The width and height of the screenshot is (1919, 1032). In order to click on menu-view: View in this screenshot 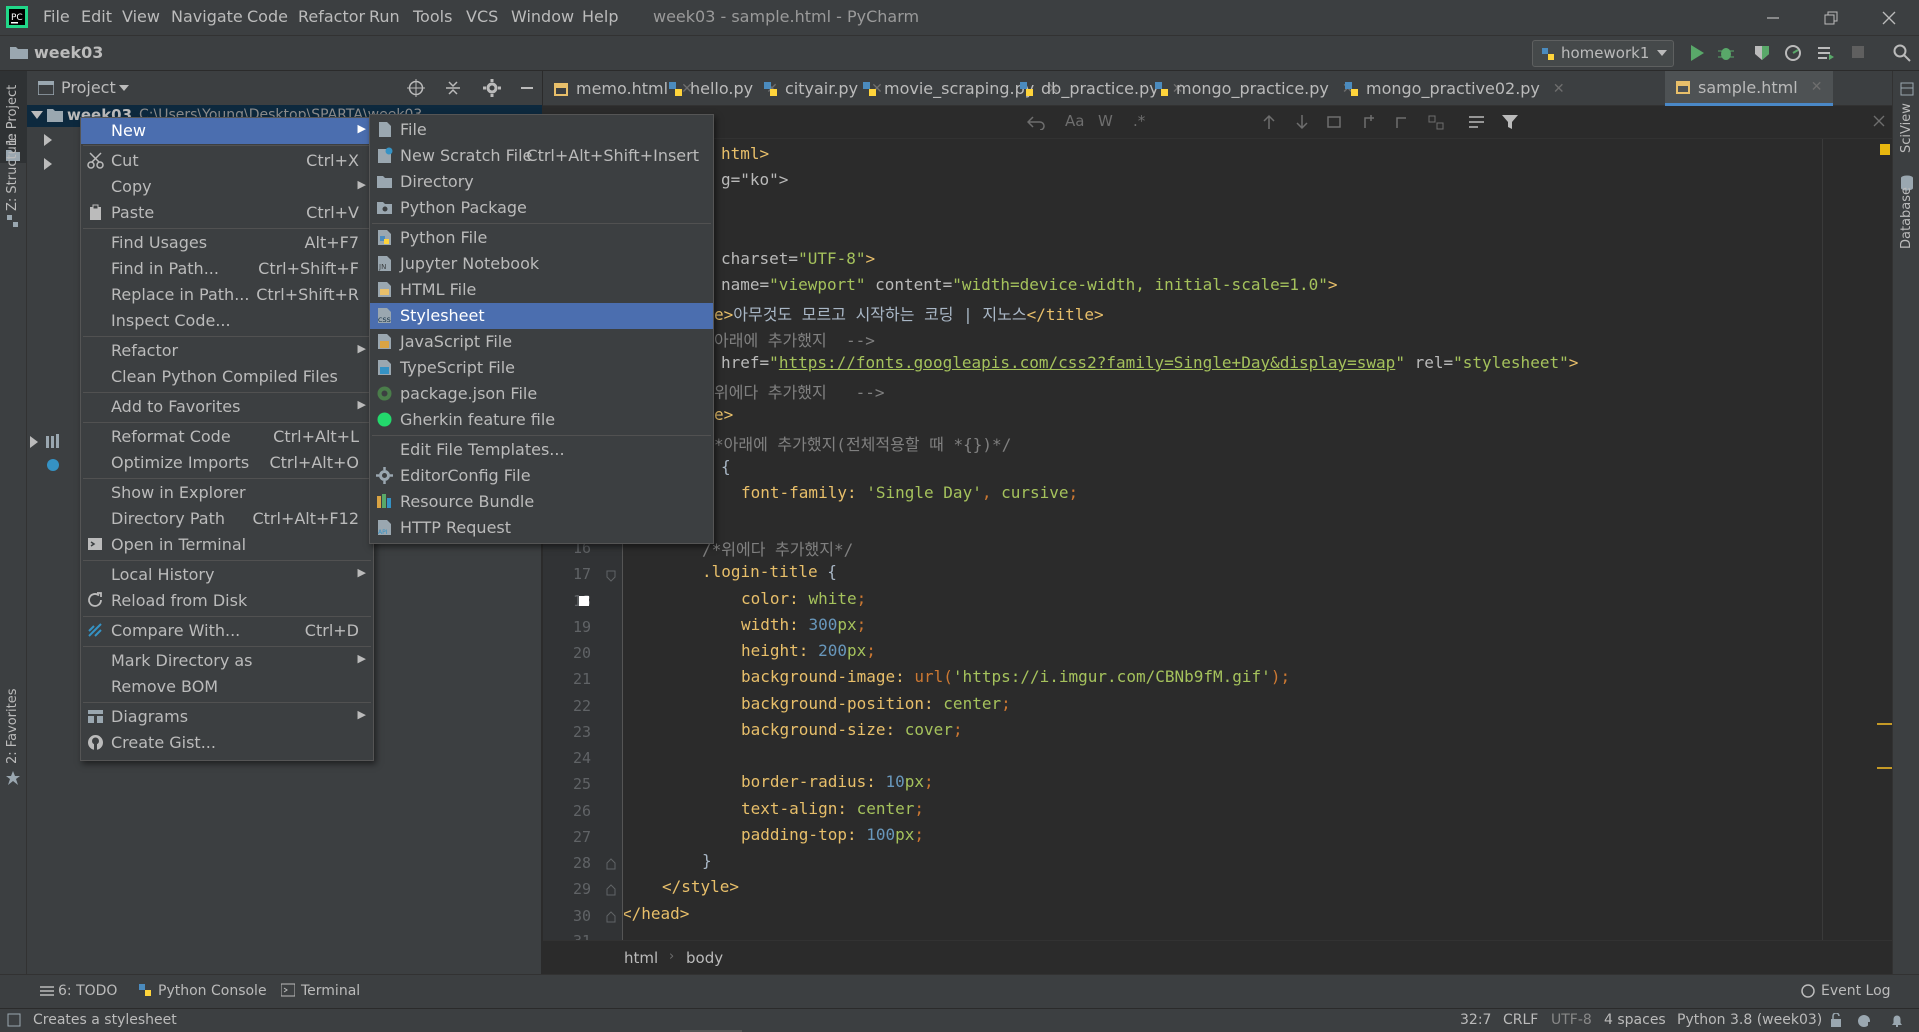, I will do `click(141, 16)`.